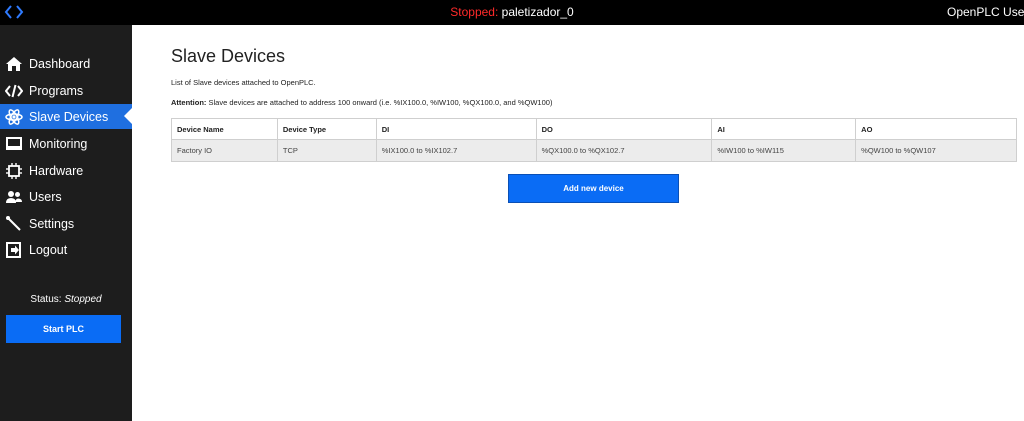 The image size is (1024, 421). Describe the element at coordinates (326, 129) in the screenshot. I see `column-header: Device Type` at that location.